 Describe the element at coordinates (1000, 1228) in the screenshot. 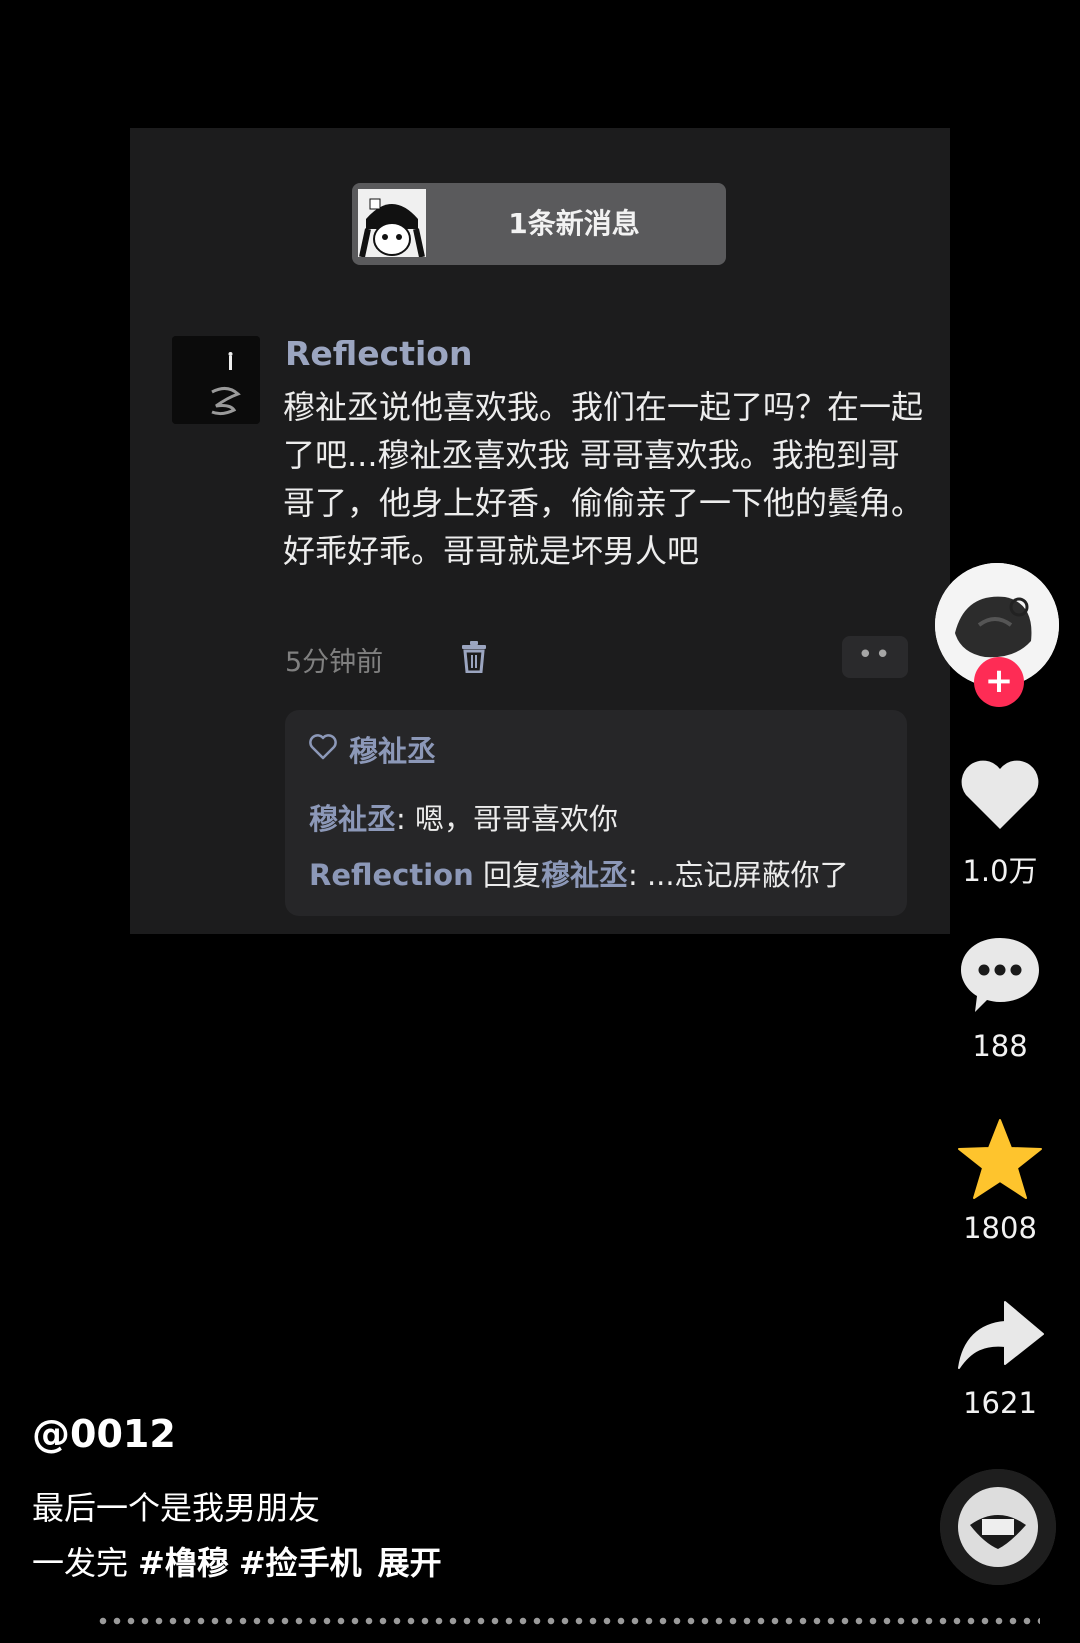

I see `favorite-count: 1808` at that location.